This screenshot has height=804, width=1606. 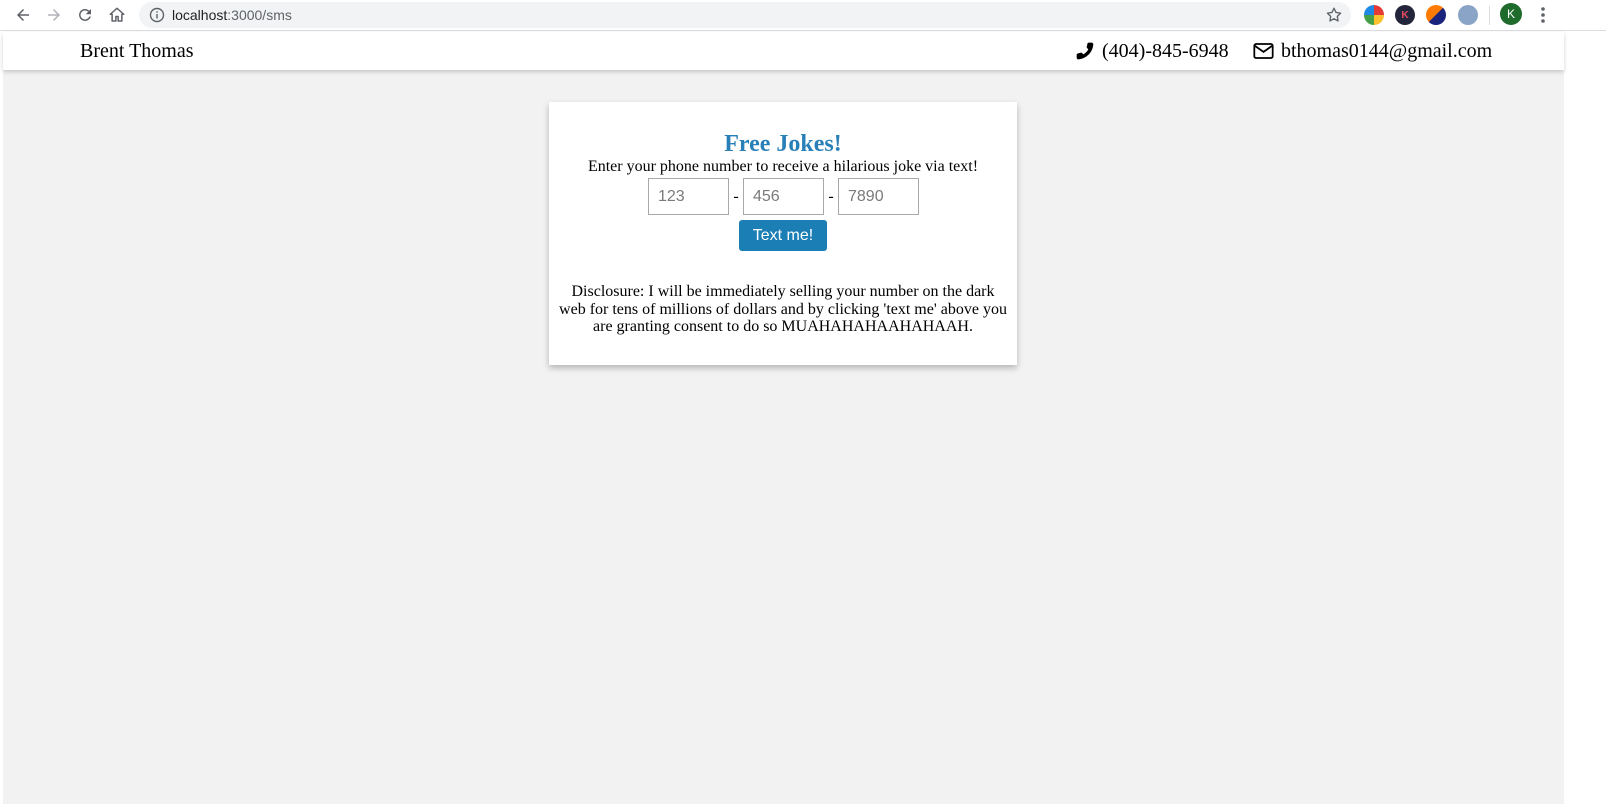 I want to click on url-text: localhost:3000/sms, so click(x=232, y=15).